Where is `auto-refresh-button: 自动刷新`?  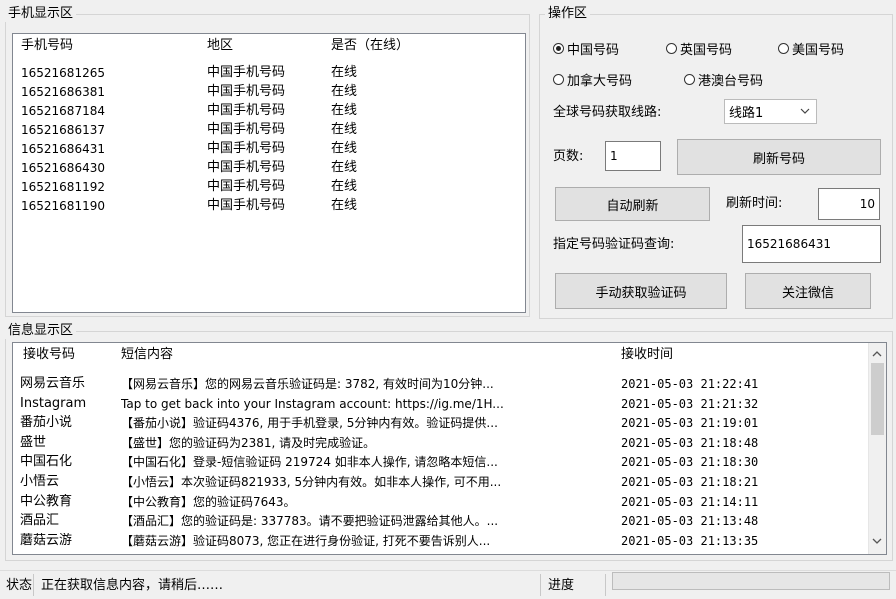 auto-refresh-button: 自动刷新 is located at coordinates (632, 204).